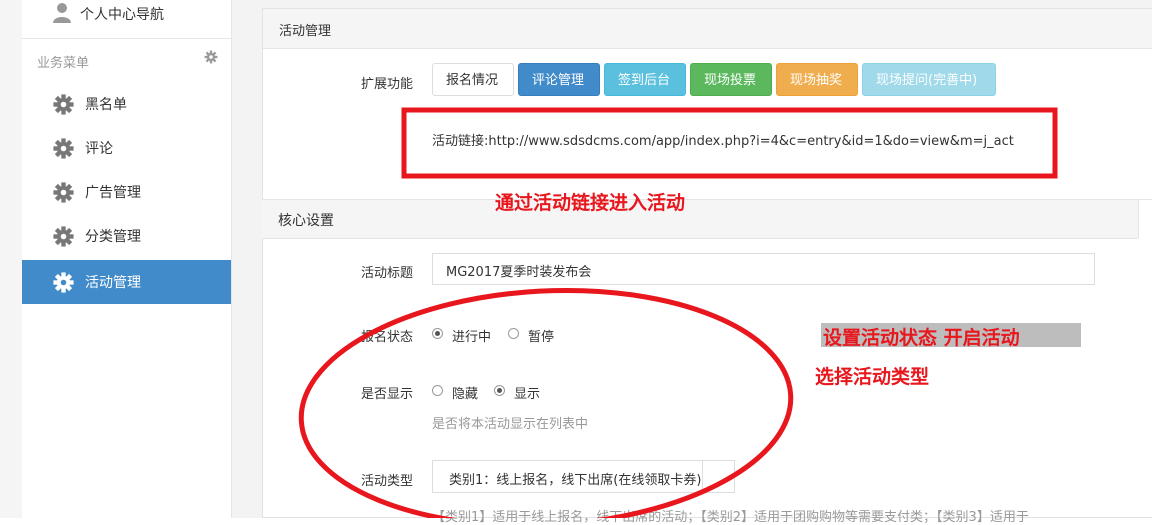 Image resolution: width=1152 pixels, height=525 pixels. Describe the element at coordinates (707, 29) in the screenshot. I see `panel-header: 活动管理` at that location.